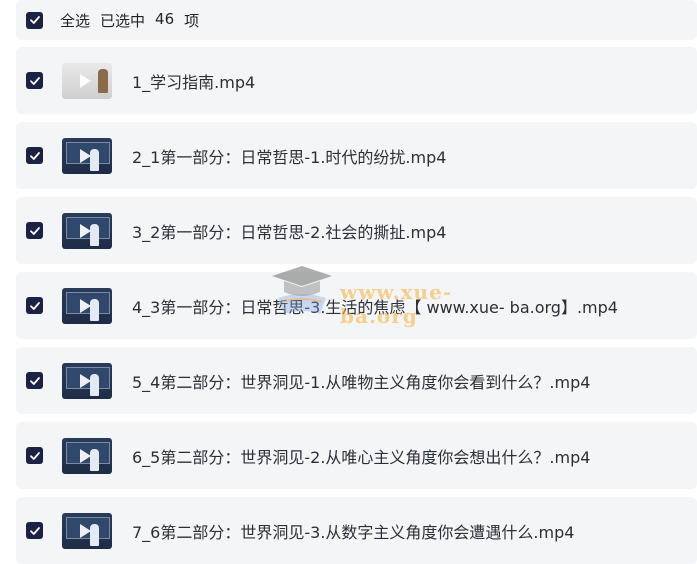 The width and height of the screenshot is (697, 564). I want to click on file-row: 6_5第二部分：世界洞见-2.从唯心主义角度你会想出什么？.mp4, so click(356, 455).